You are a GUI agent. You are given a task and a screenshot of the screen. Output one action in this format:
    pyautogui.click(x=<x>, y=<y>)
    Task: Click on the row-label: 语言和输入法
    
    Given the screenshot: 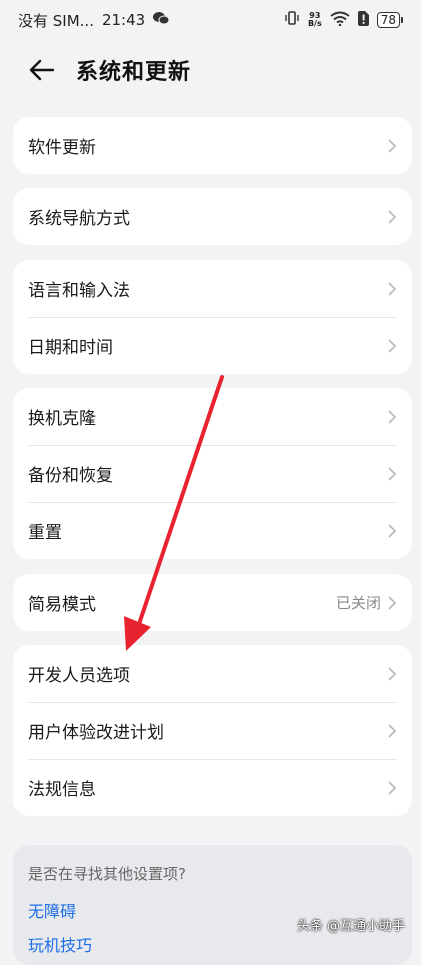 What is the action you would take?
    pyautogui.click(x=79, y=291)
    